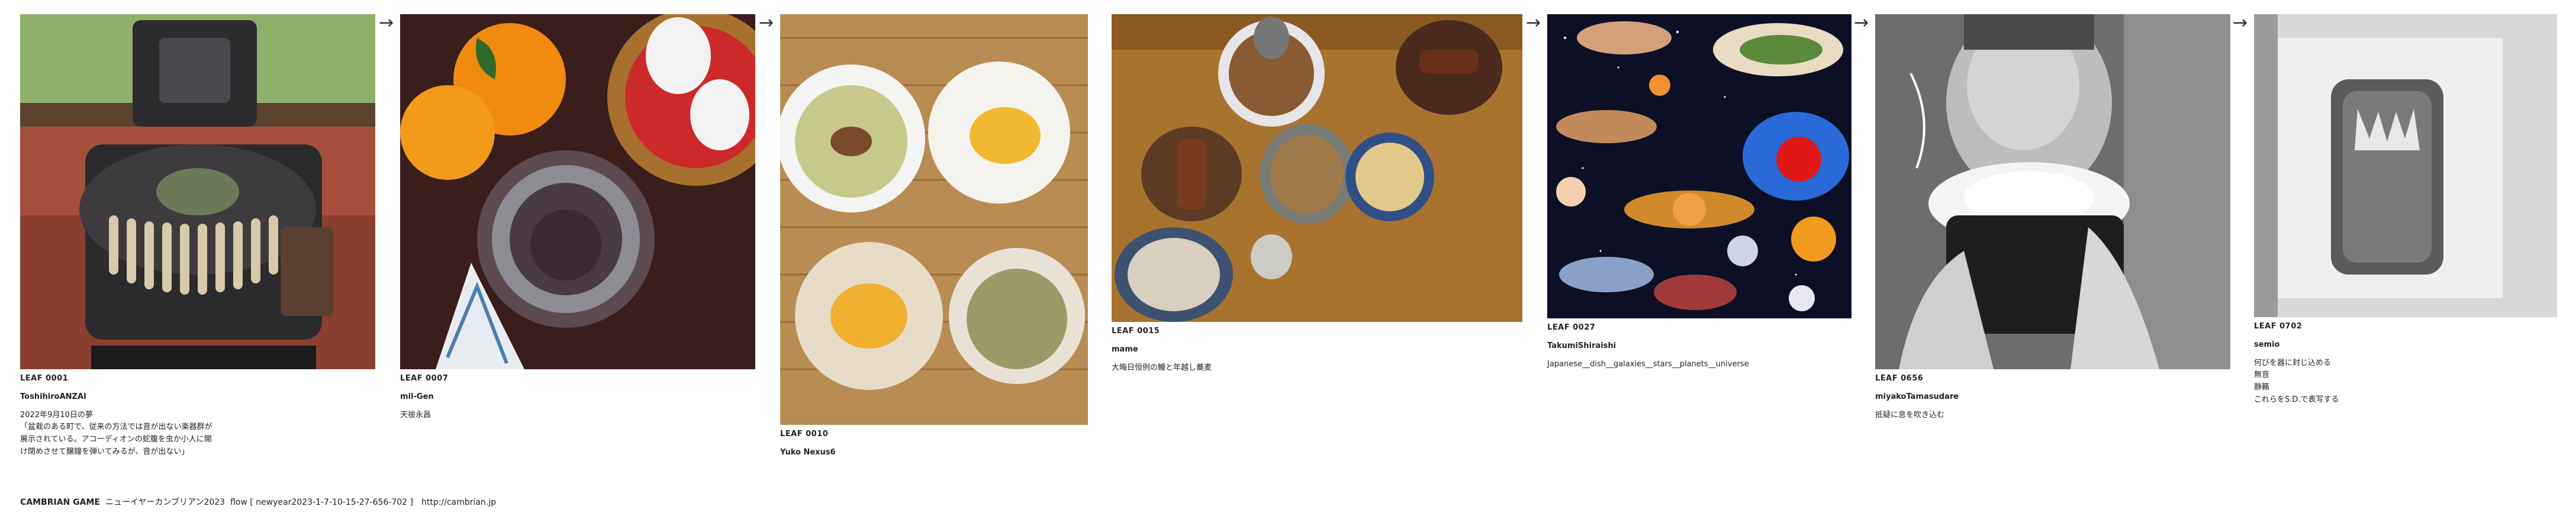 Image resolution: width=2576 pixels, height=516 pixels. What do you see at coordinates (1700, 166) in the screenshot?
I see `leaf-photo-dish-galaxy-collage` at bounding box center [1700, 166].